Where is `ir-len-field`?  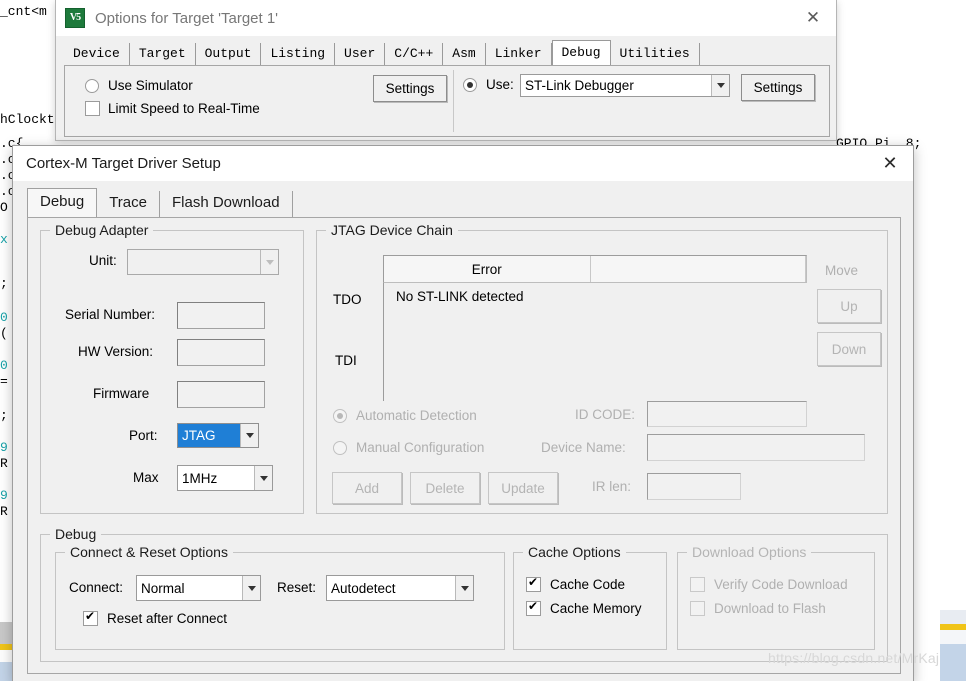
ir-len-field is located at coordinates (694, 486).